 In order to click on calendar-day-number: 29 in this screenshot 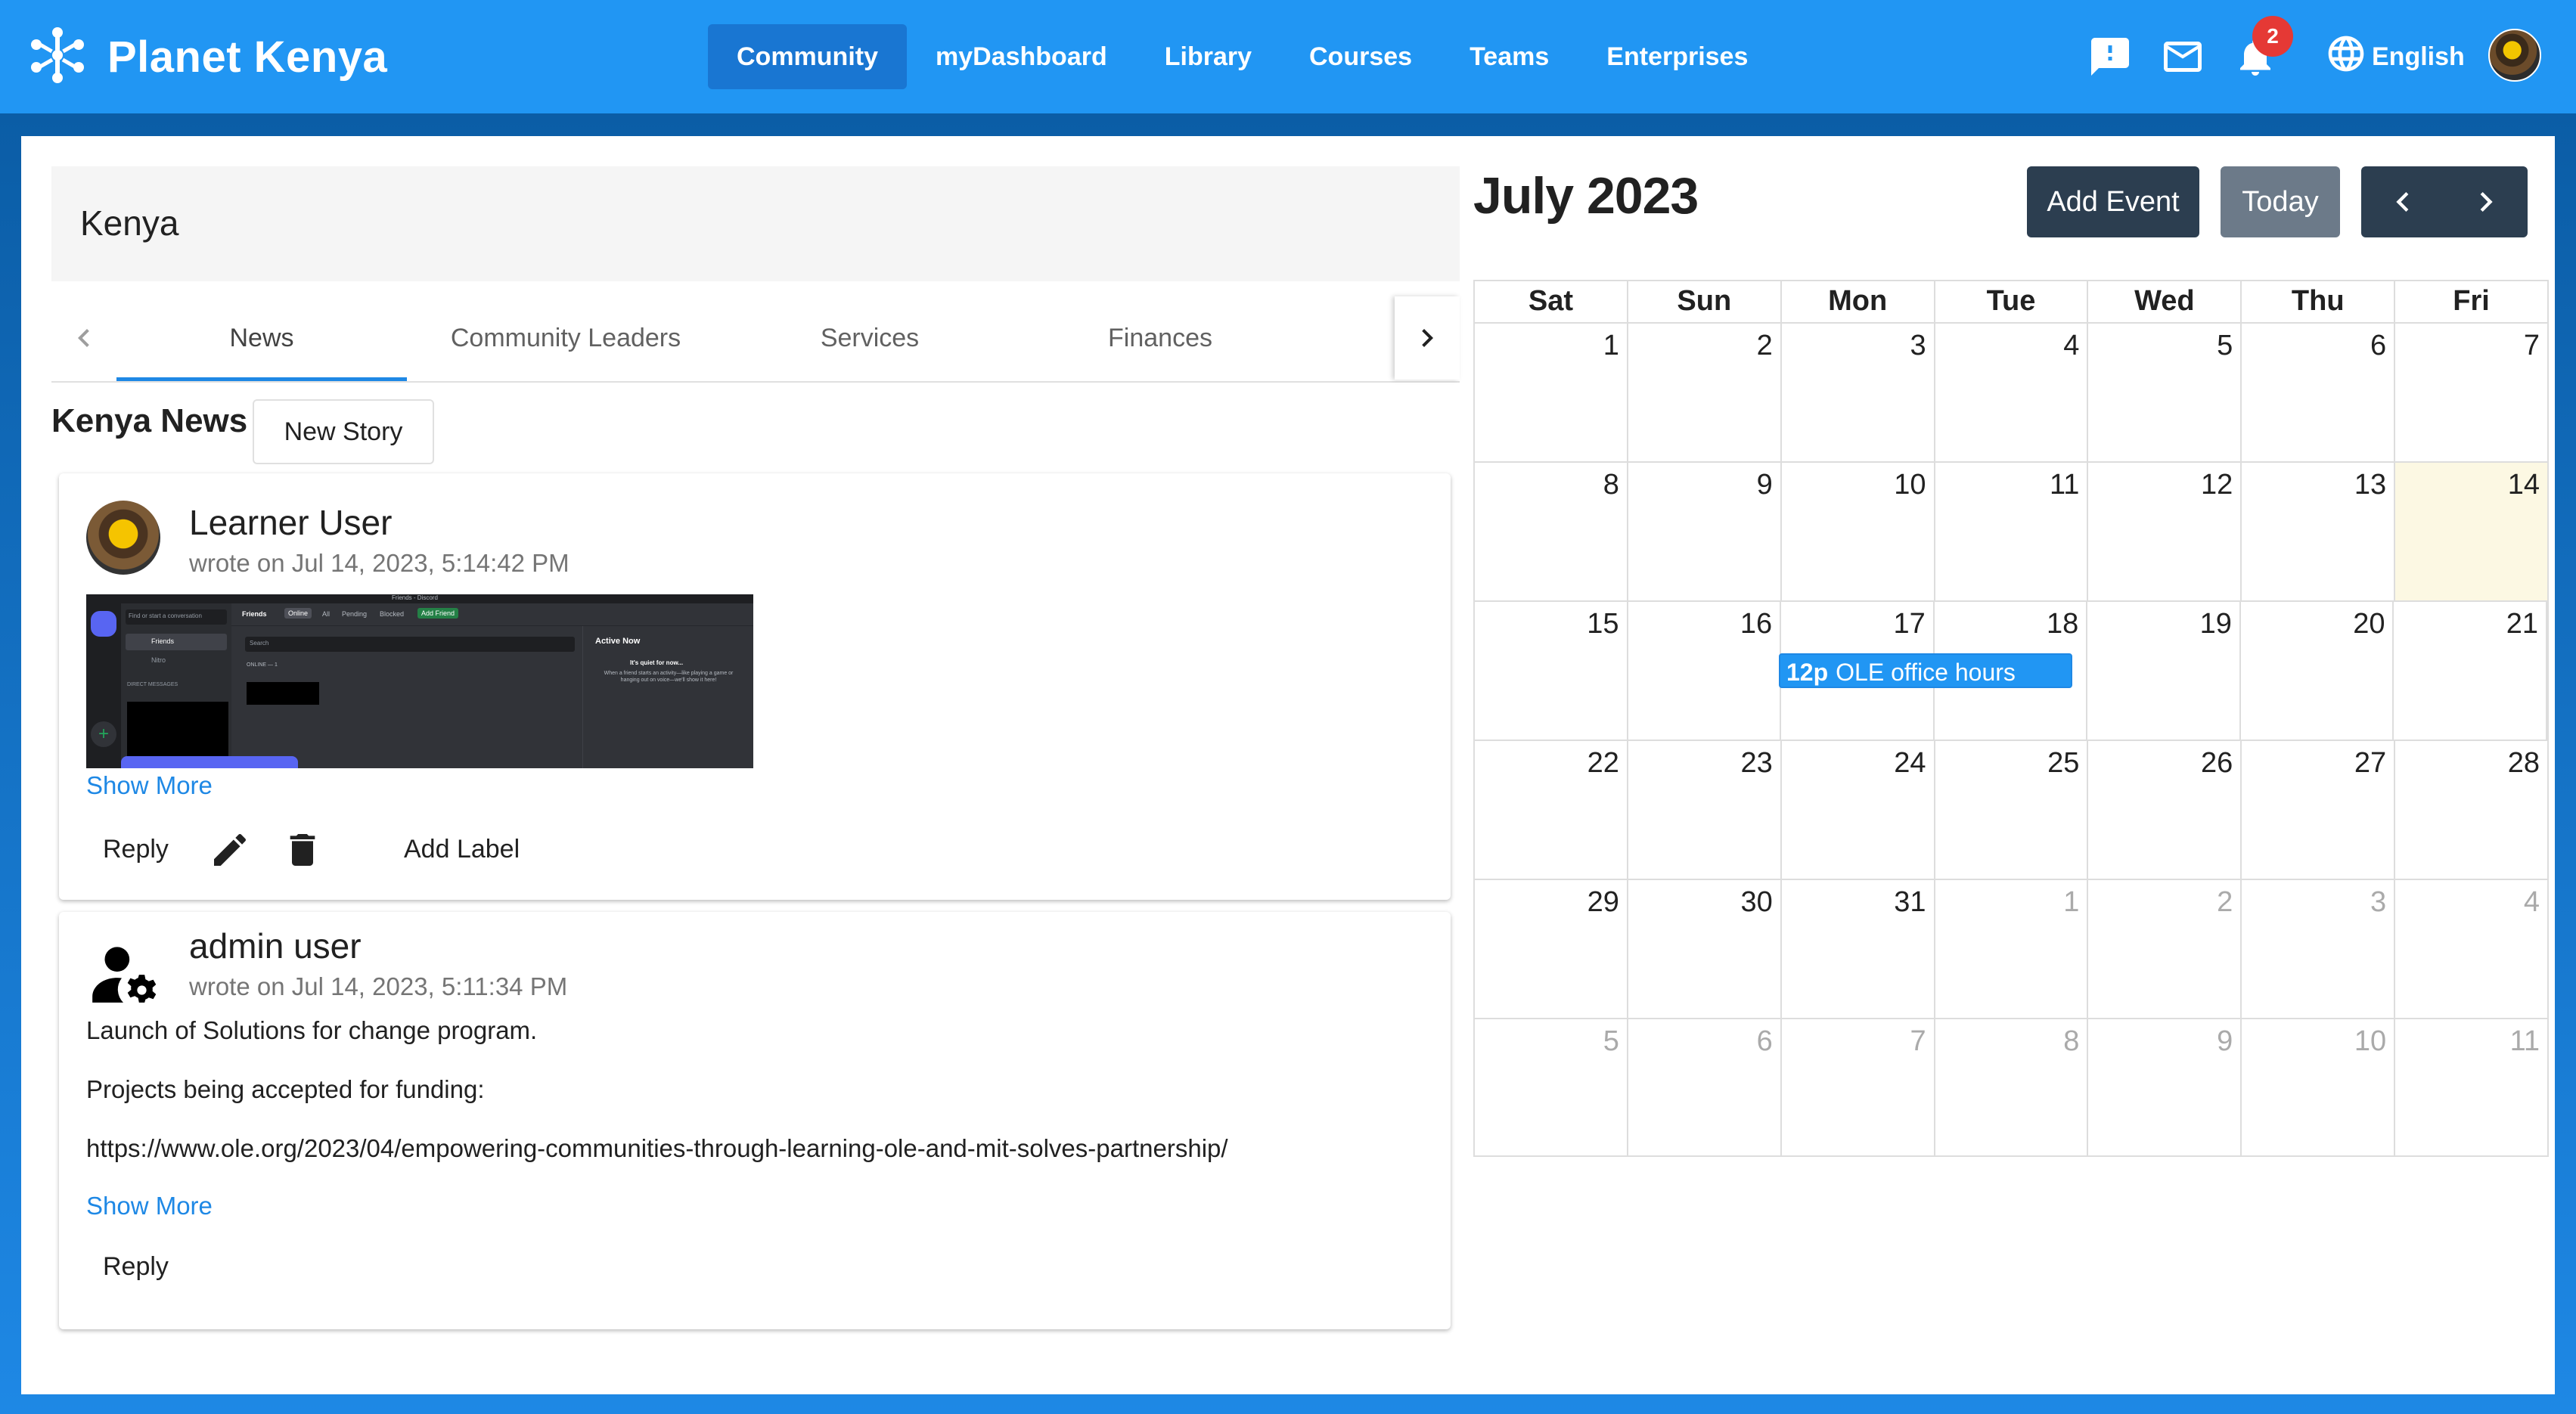, I will do `click(1603, 902)`.